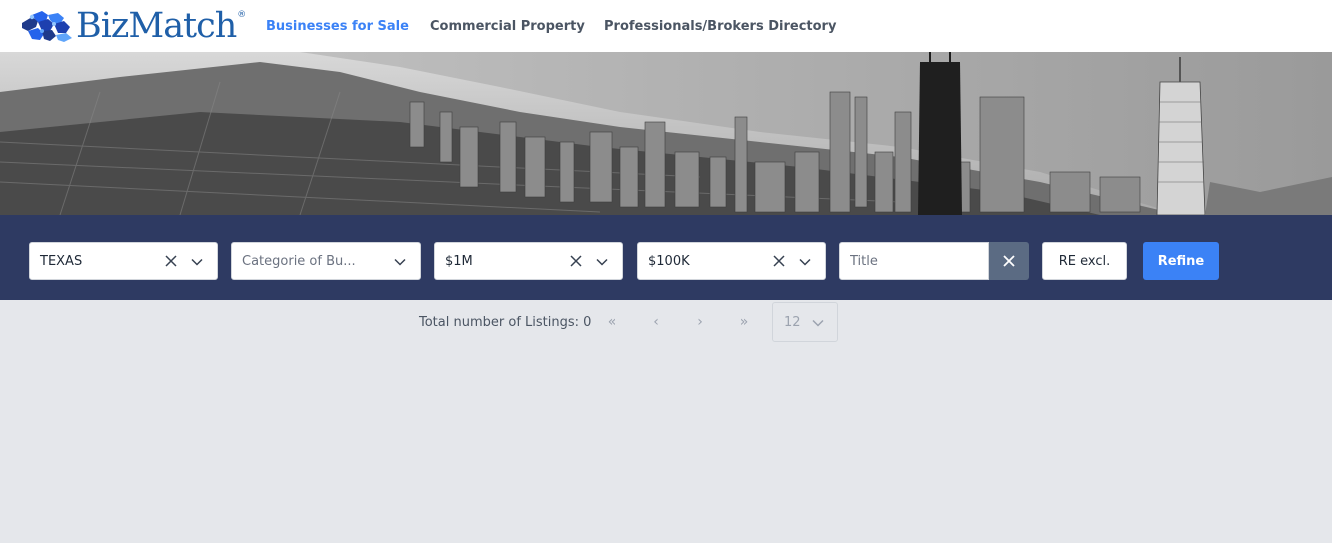  I want to click on clear-title-button, so click(1009, 261).